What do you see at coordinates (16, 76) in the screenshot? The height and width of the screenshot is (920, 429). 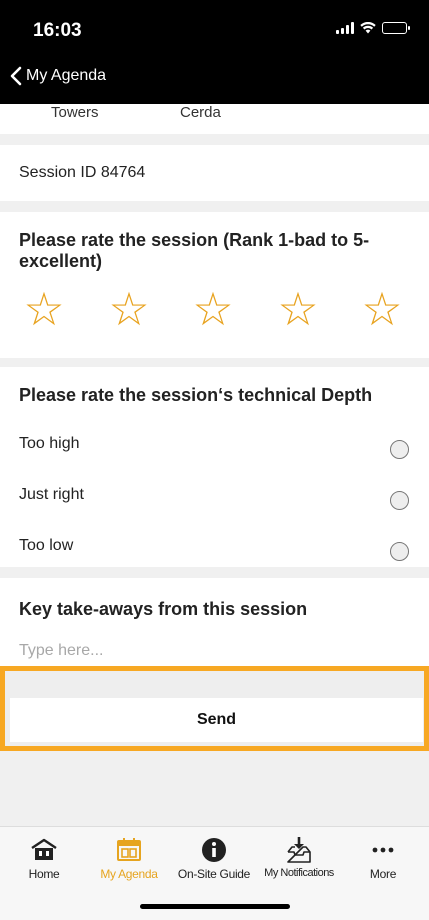 I see `chevron-left-icon` at bounding box center [16, 76].